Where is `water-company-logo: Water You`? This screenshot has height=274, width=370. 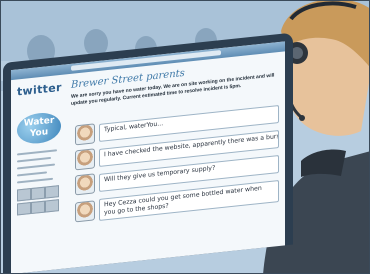
water-company-logo: Water You is located at coordinates (39, 128).